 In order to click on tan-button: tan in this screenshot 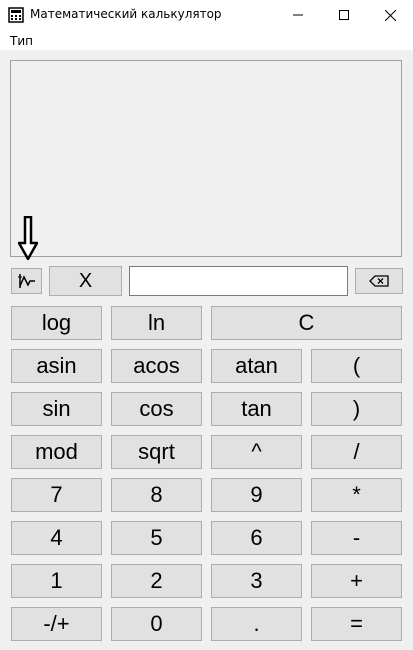, I will do `click(256, 409)`.